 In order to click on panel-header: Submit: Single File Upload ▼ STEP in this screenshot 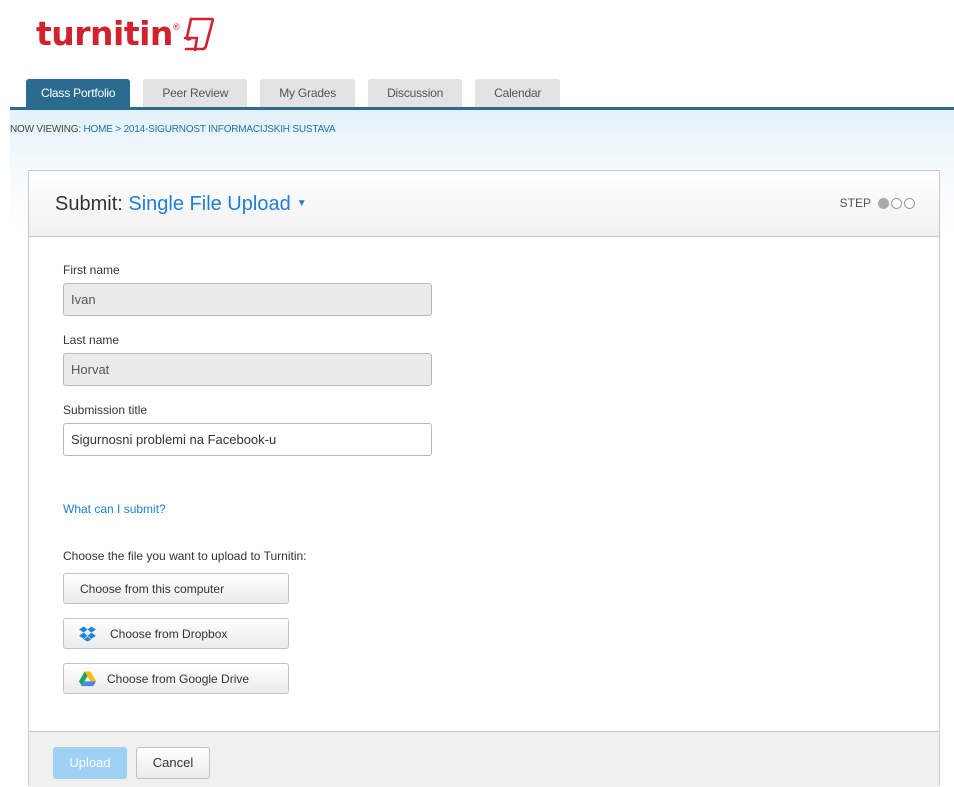, I will do `click(484, 204)`.